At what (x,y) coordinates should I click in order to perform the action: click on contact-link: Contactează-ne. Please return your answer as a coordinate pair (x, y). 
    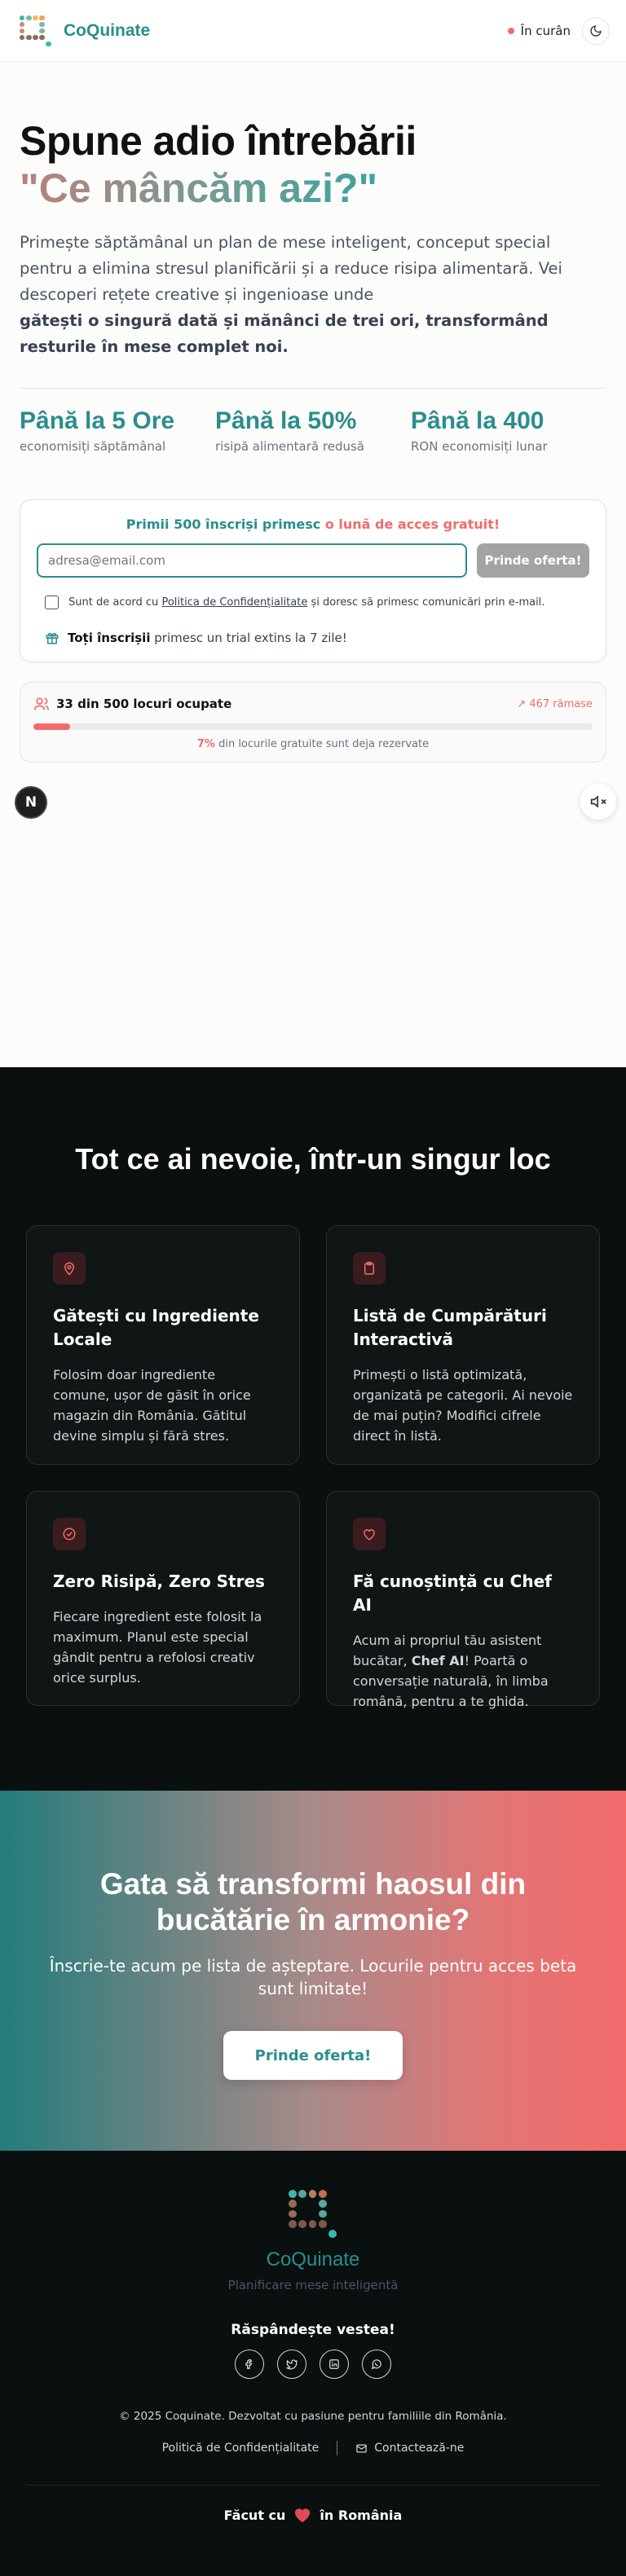
    Looking at the image, I should click on (409, 2448).